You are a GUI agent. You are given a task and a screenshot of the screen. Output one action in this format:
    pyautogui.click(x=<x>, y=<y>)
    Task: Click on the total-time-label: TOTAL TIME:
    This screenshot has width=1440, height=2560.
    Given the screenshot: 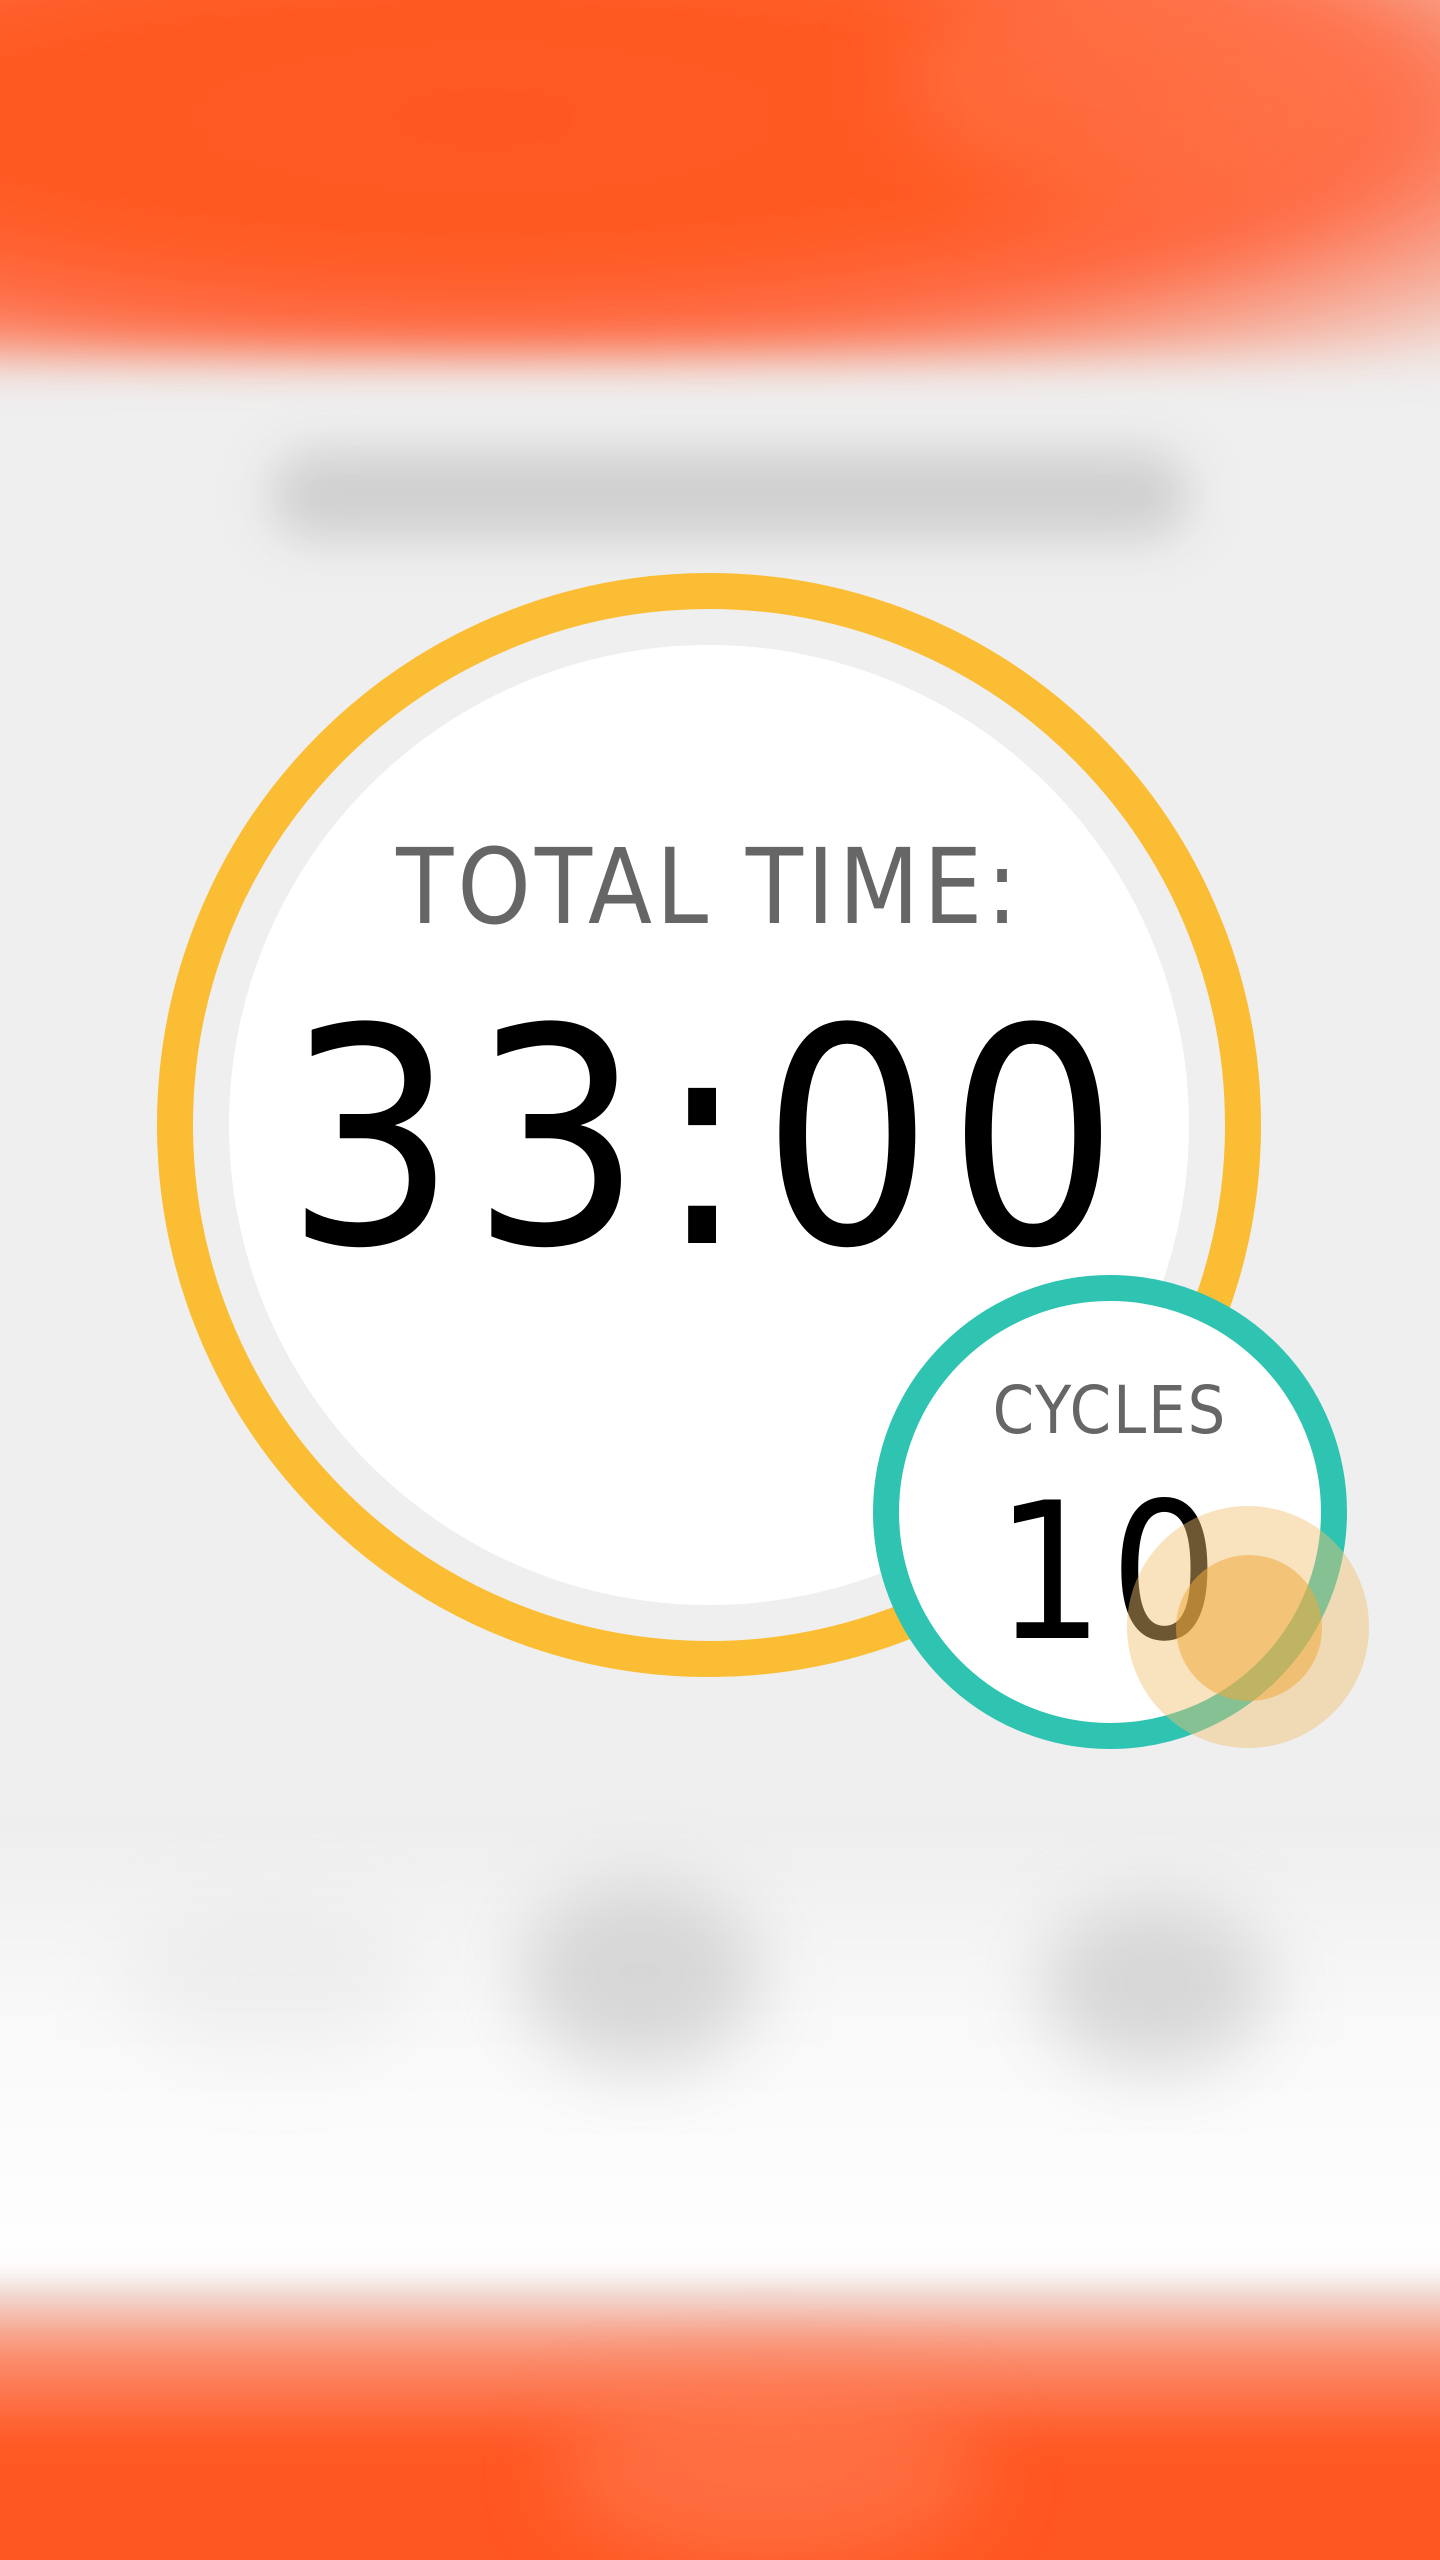 What is the action you would take?
    pyautogui.click(x=709, y=887)
    